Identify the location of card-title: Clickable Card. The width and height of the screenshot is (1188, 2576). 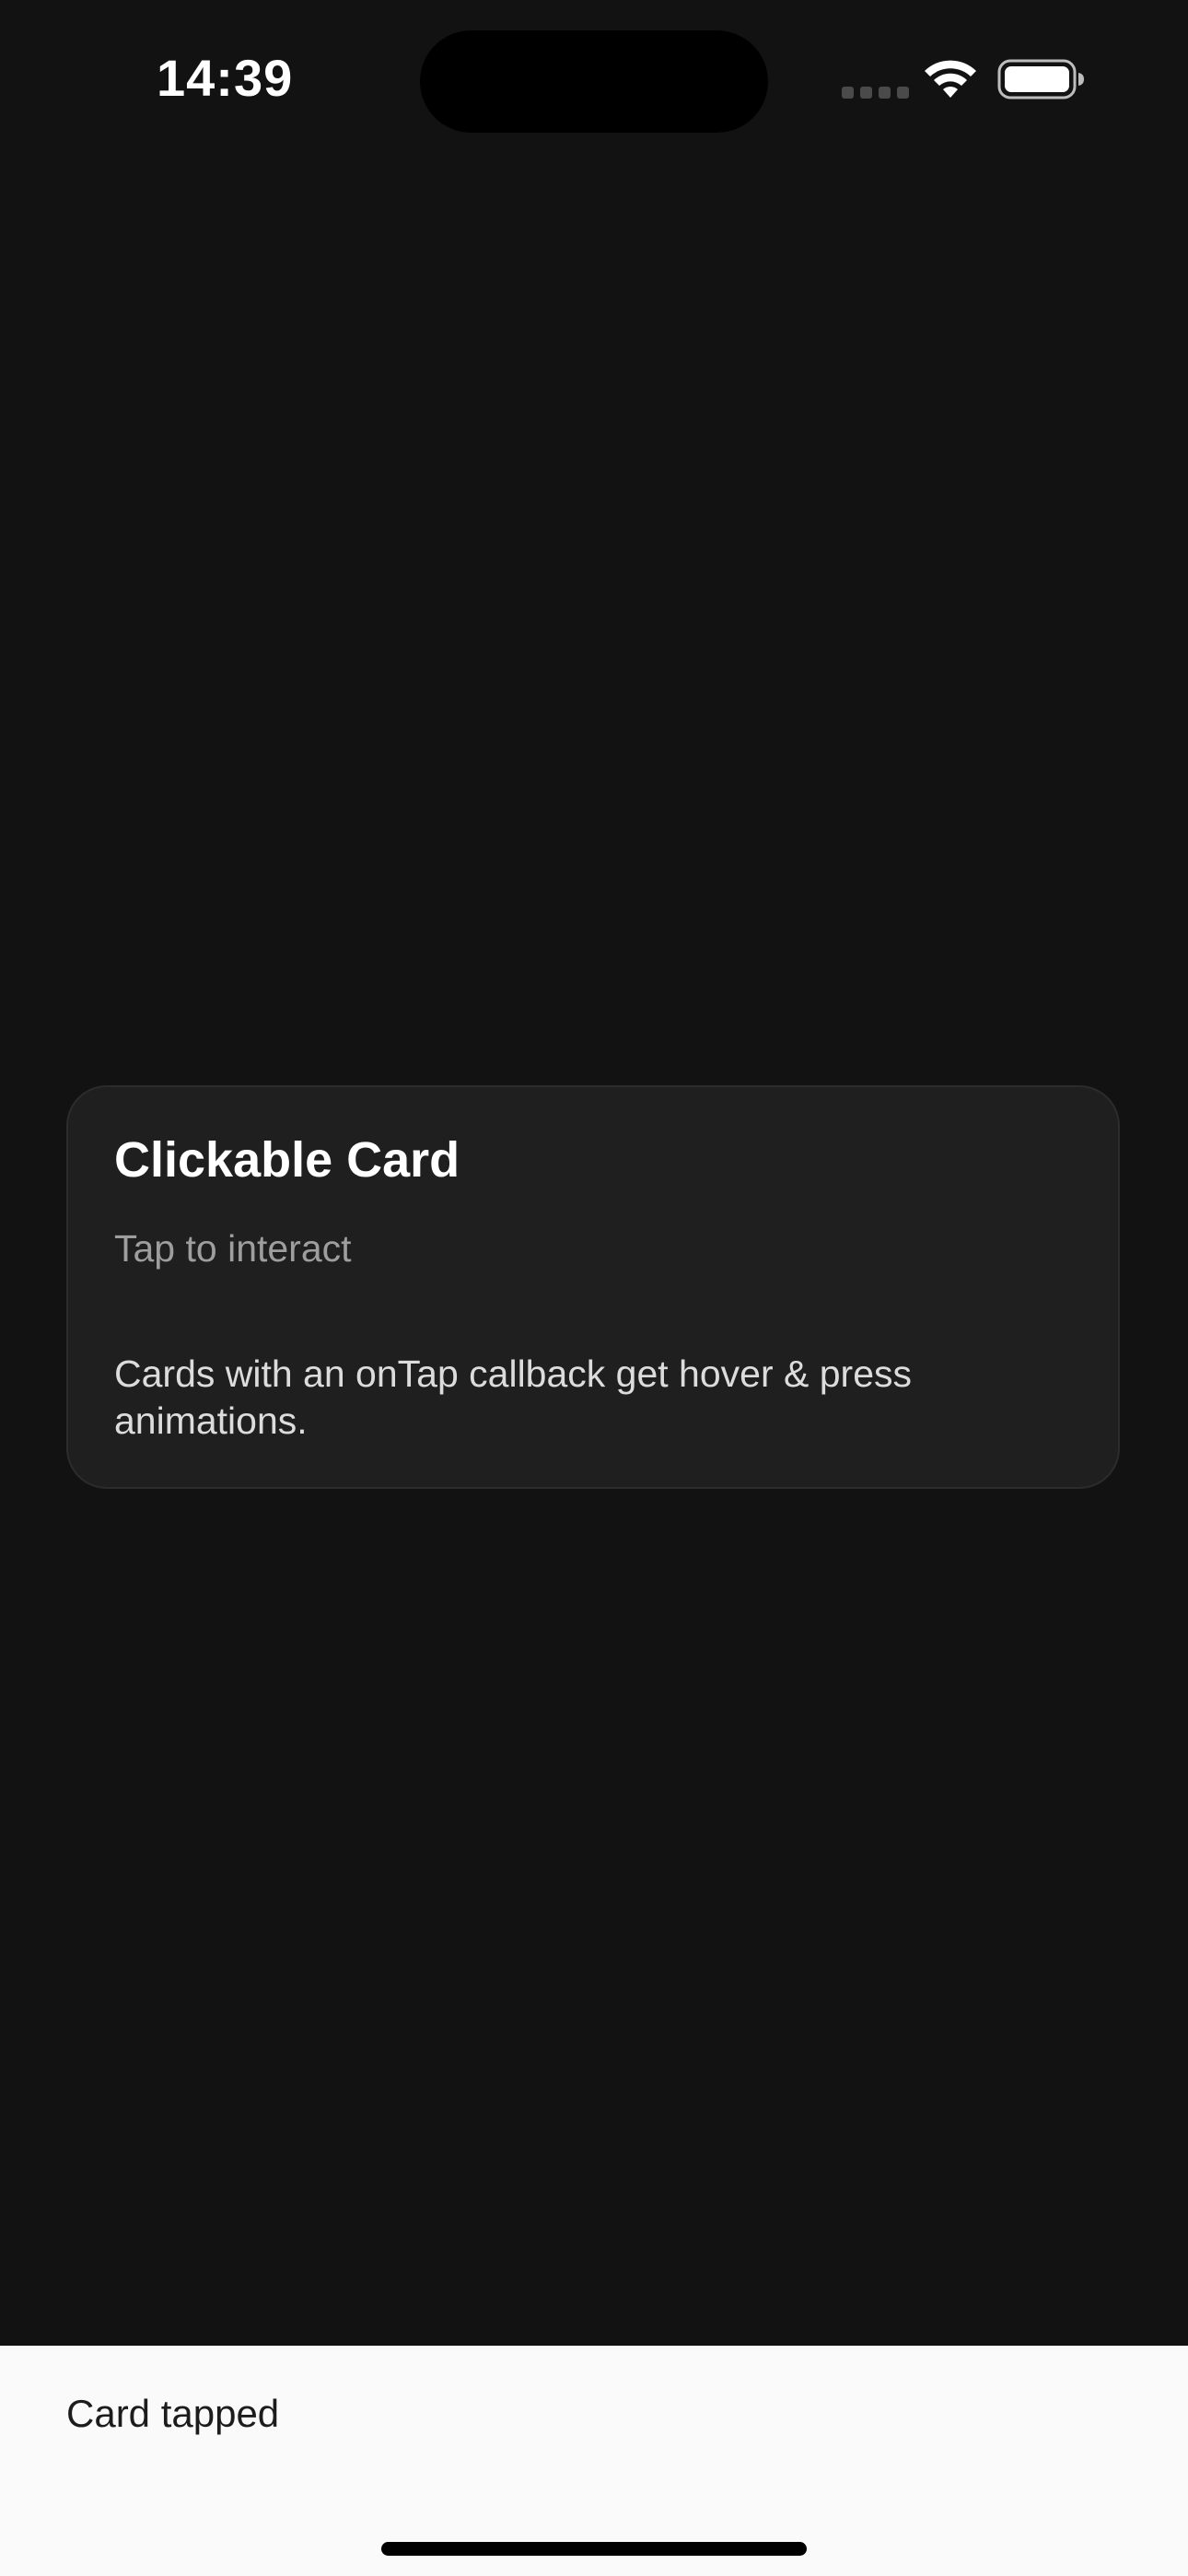
(287, 1160).